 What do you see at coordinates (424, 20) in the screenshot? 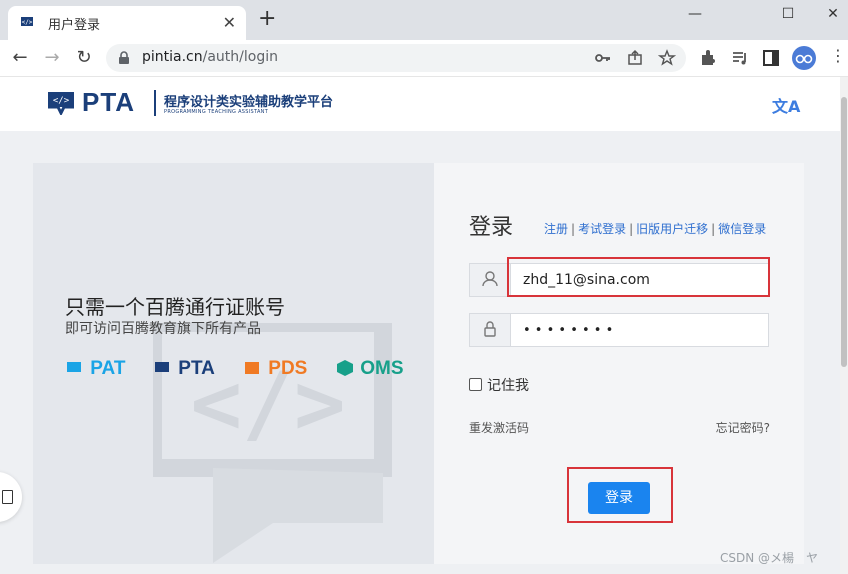
I see `browser-tab-bar: </> 用户登录 ✕ + — ☐ ✕` at bounding box center [424, 20].